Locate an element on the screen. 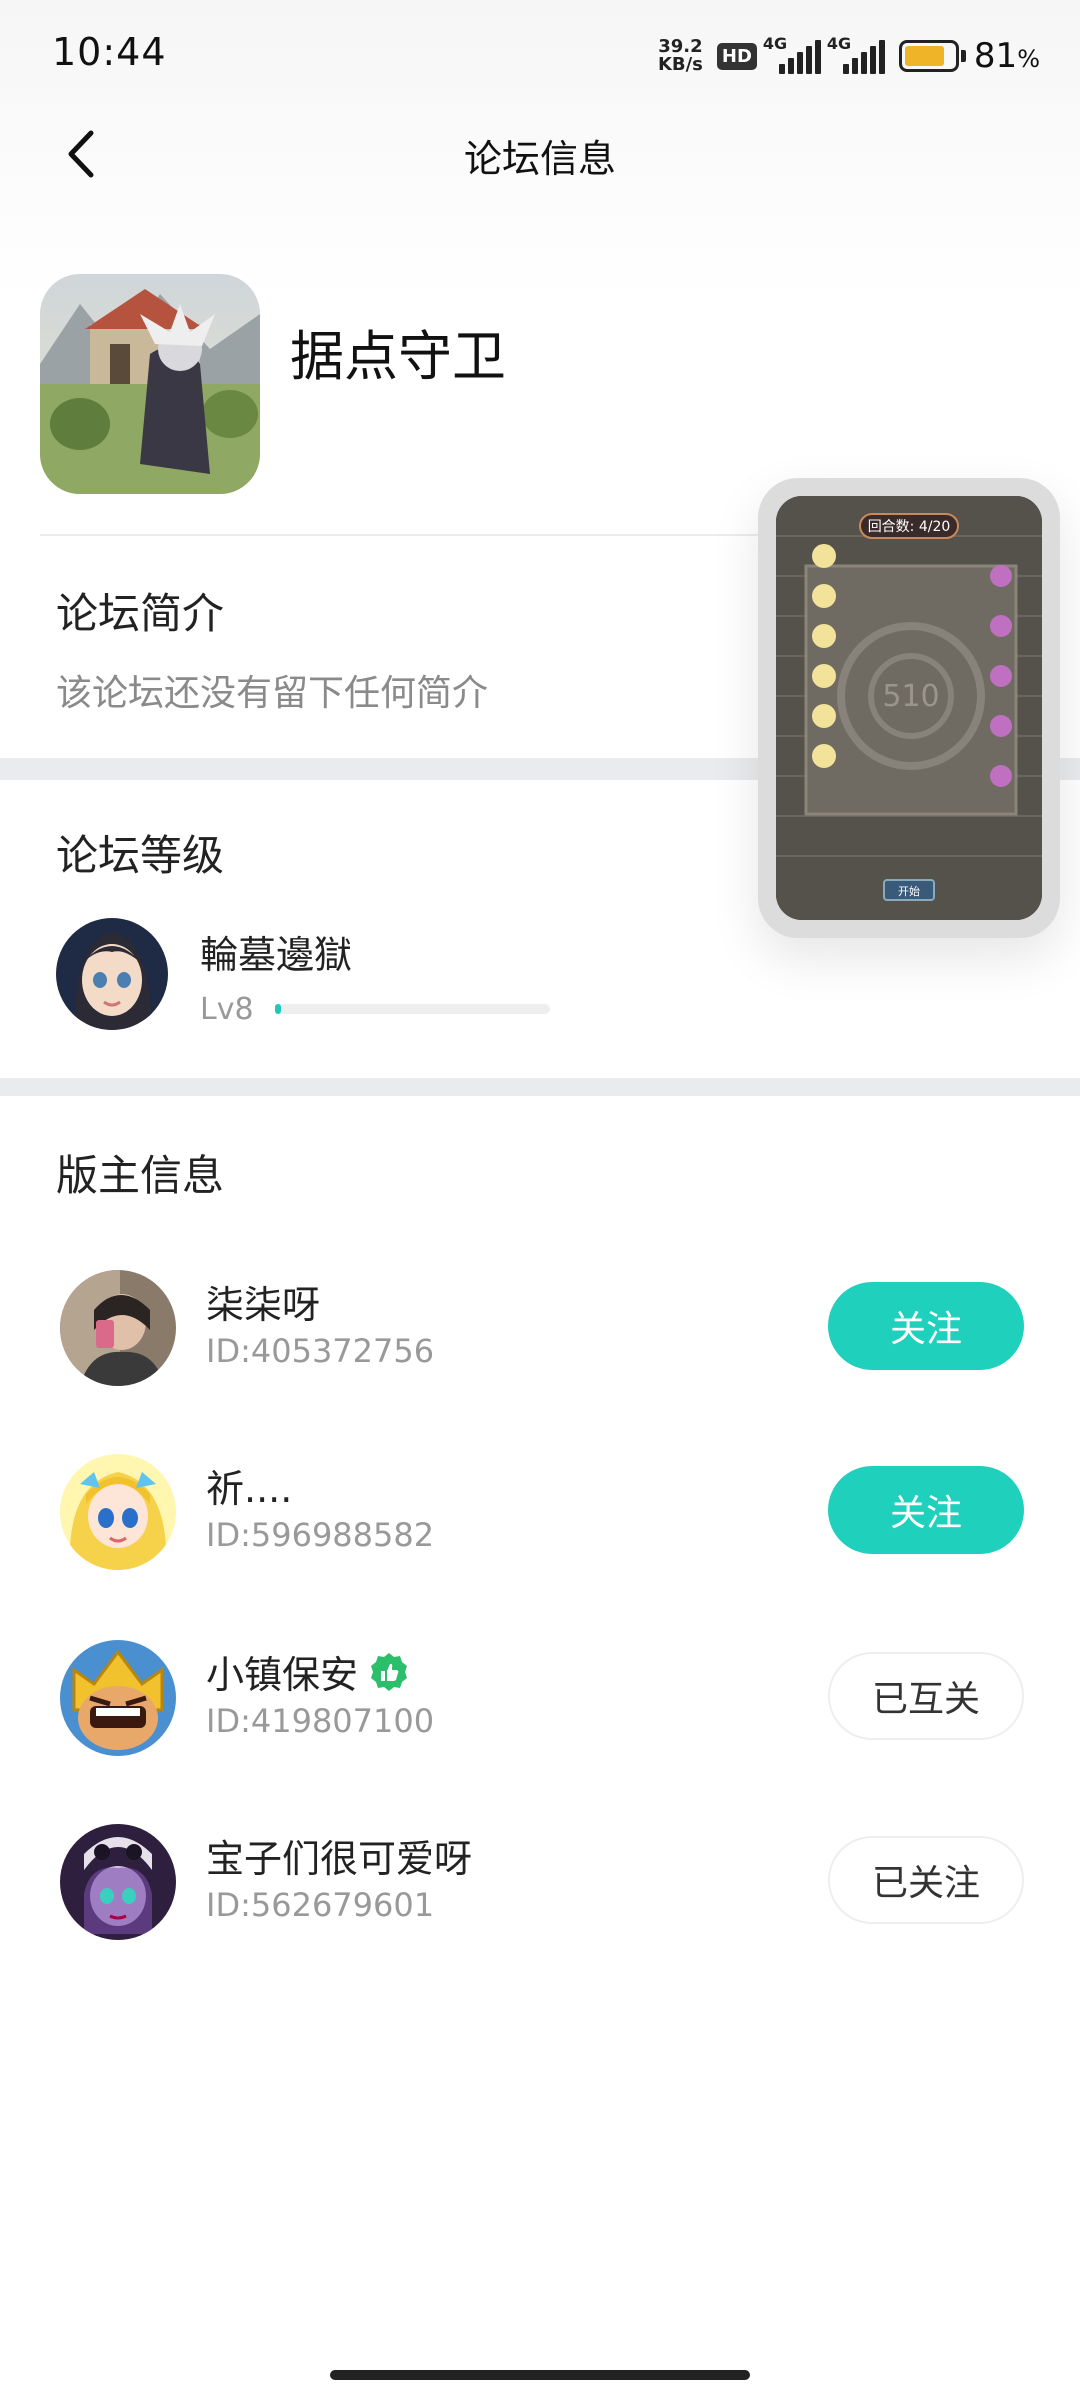 The image size is (1080, 2400). moderator-row: 小镇保安 ID:419807100 已互关 is located at coordinates (540, 1697).